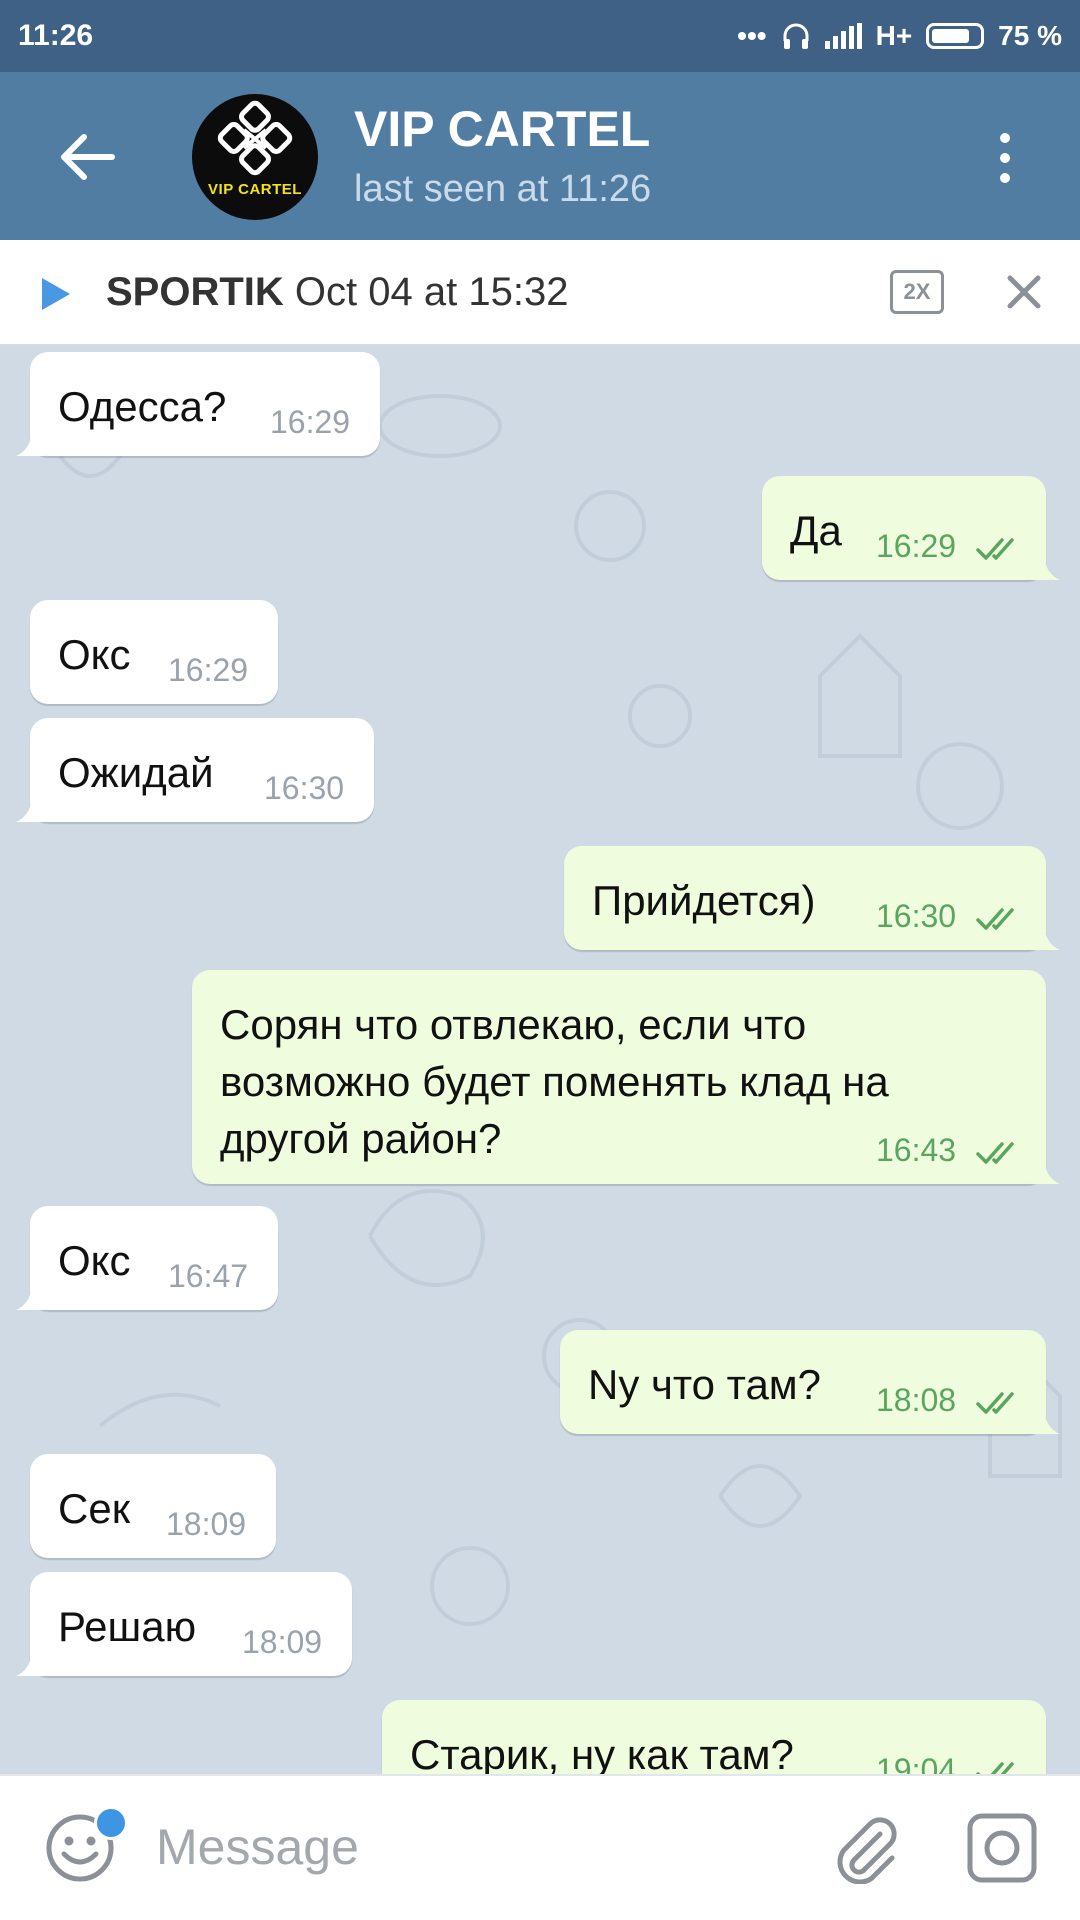 The height and width of the screenshot is (1920, 1080). I want to click on battery-icon, so click(955, 36).